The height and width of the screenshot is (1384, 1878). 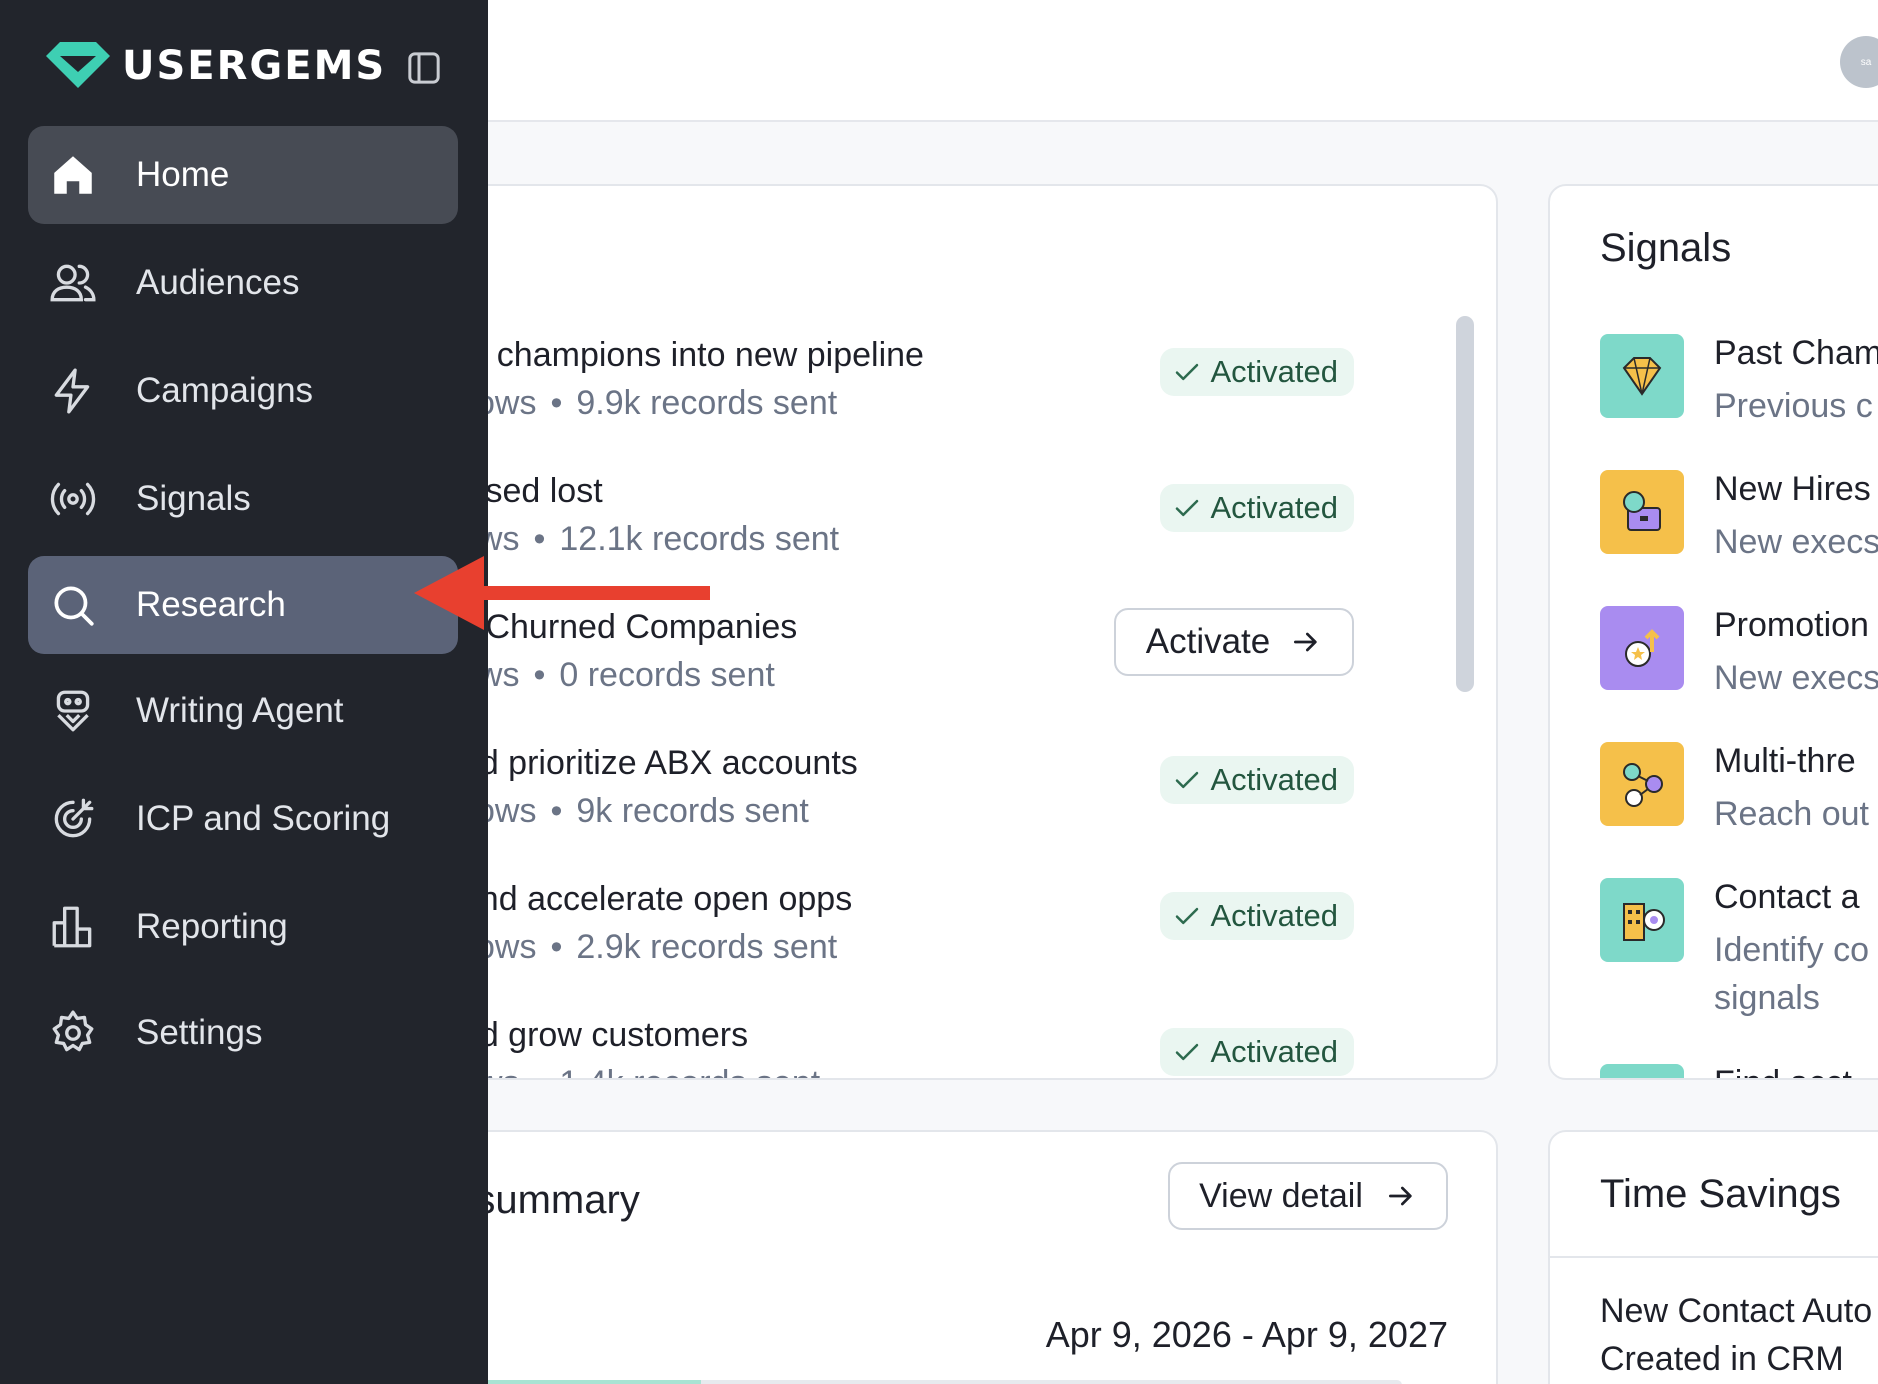 I want to click on divider, so click(x=1714, y=1257).